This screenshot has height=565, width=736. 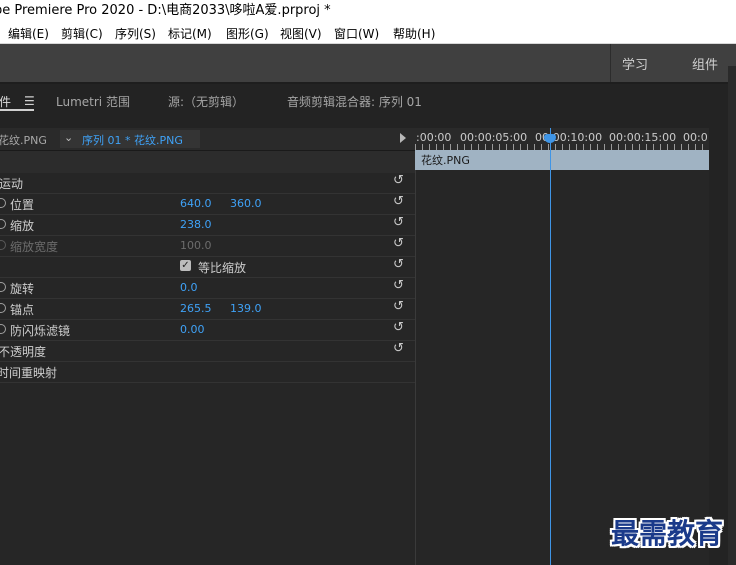 What do you see at coordinates (562, 160) in the screenshot?
I see `timeline-clip: 花纹.PNG` at bounding box center [562, 160].